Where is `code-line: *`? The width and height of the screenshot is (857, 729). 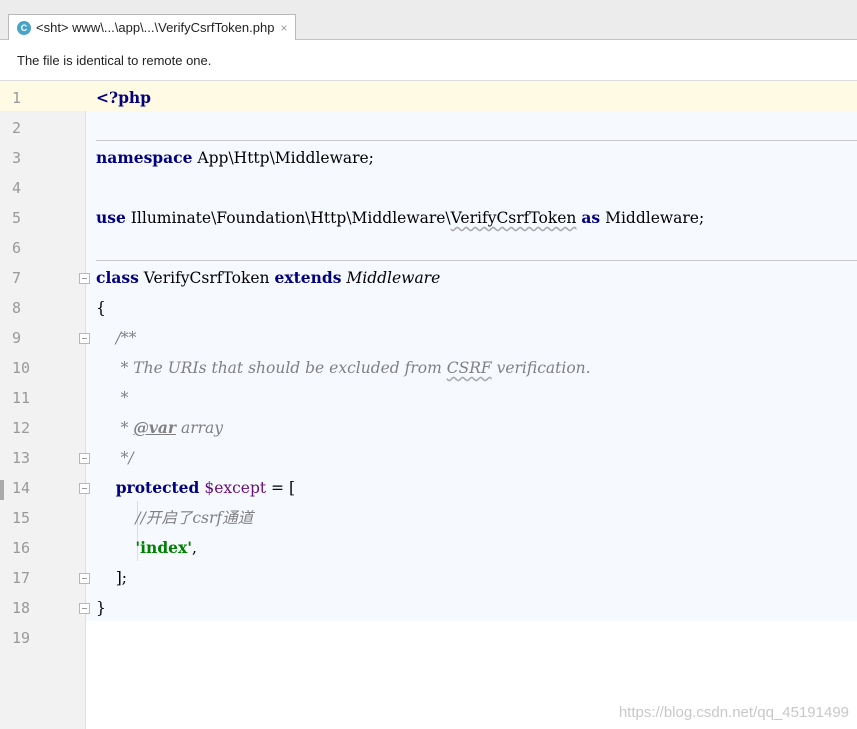 code-line: * is located at coordinates (112, 398).